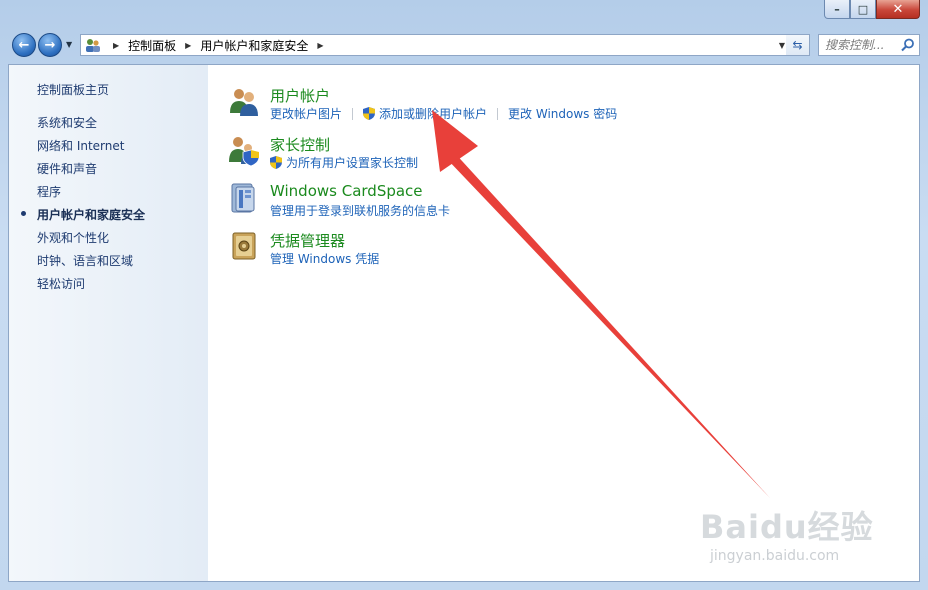  Describe the element at coordinates (787, 527) in the screenshot. I see `watermark-brand: Baidu经验` at that location.